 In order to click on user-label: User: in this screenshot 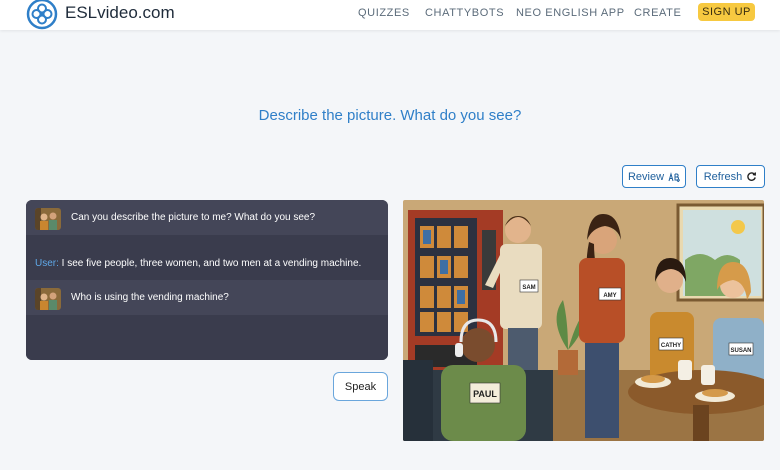, I will do `click(47, 263)`.